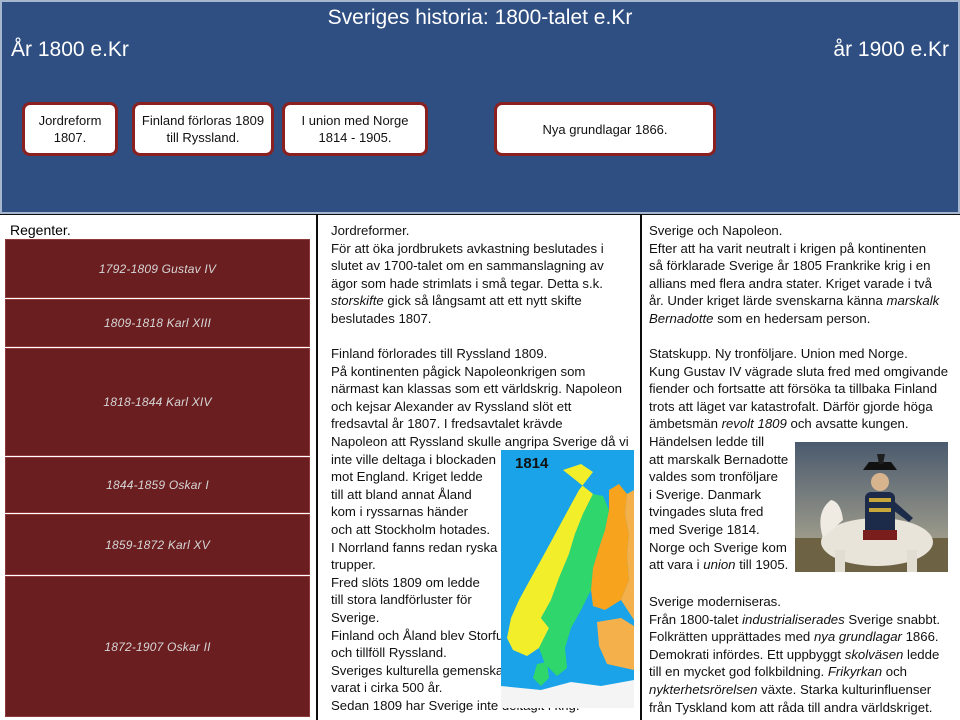 This screenshot has height=720, width=960. I want to click on timeline-end-year: år 1900 e.Kr, so click(891, 49).